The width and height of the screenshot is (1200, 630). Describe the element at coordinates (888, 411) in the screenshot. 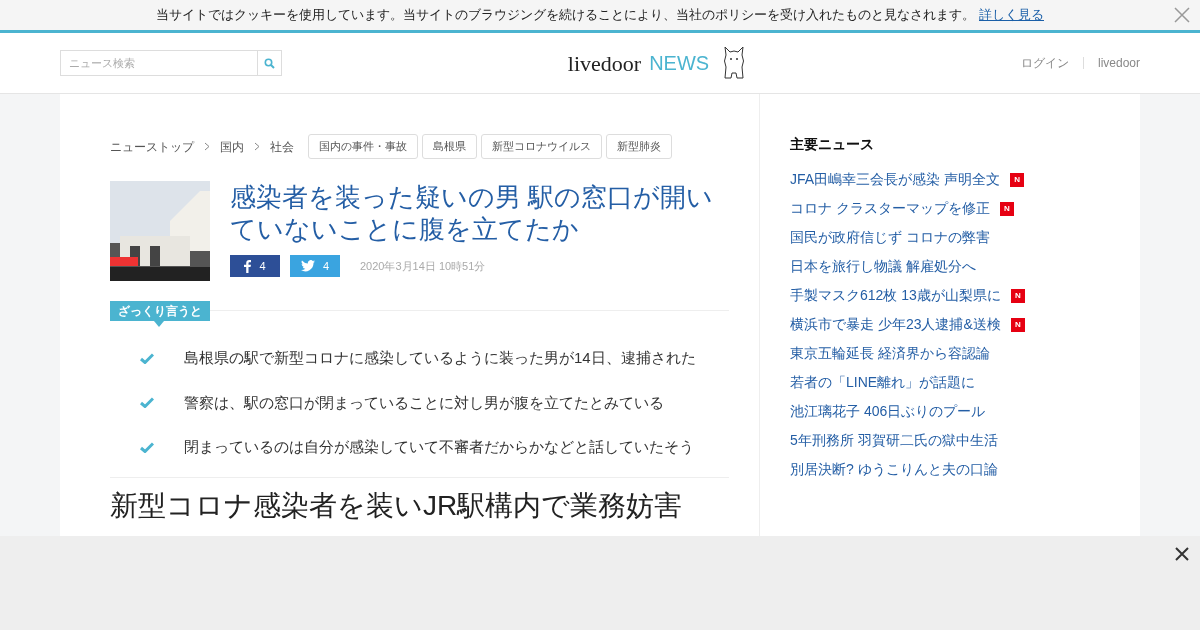

I see `news-link: 池江璃花子 406日ぶりのプール` at that location.